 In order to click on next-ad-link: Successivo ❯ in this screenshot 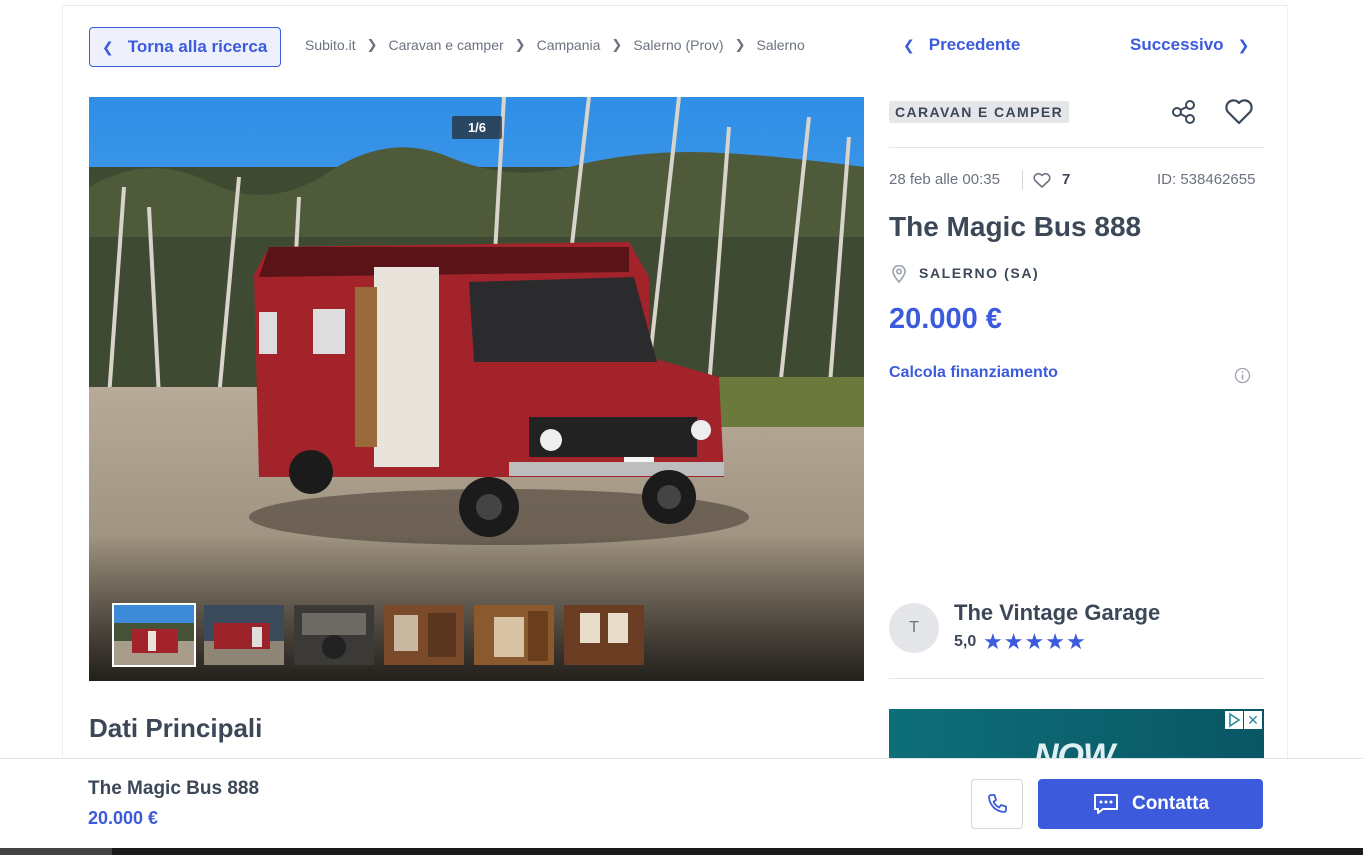, I will do `click(1189, 45)`.